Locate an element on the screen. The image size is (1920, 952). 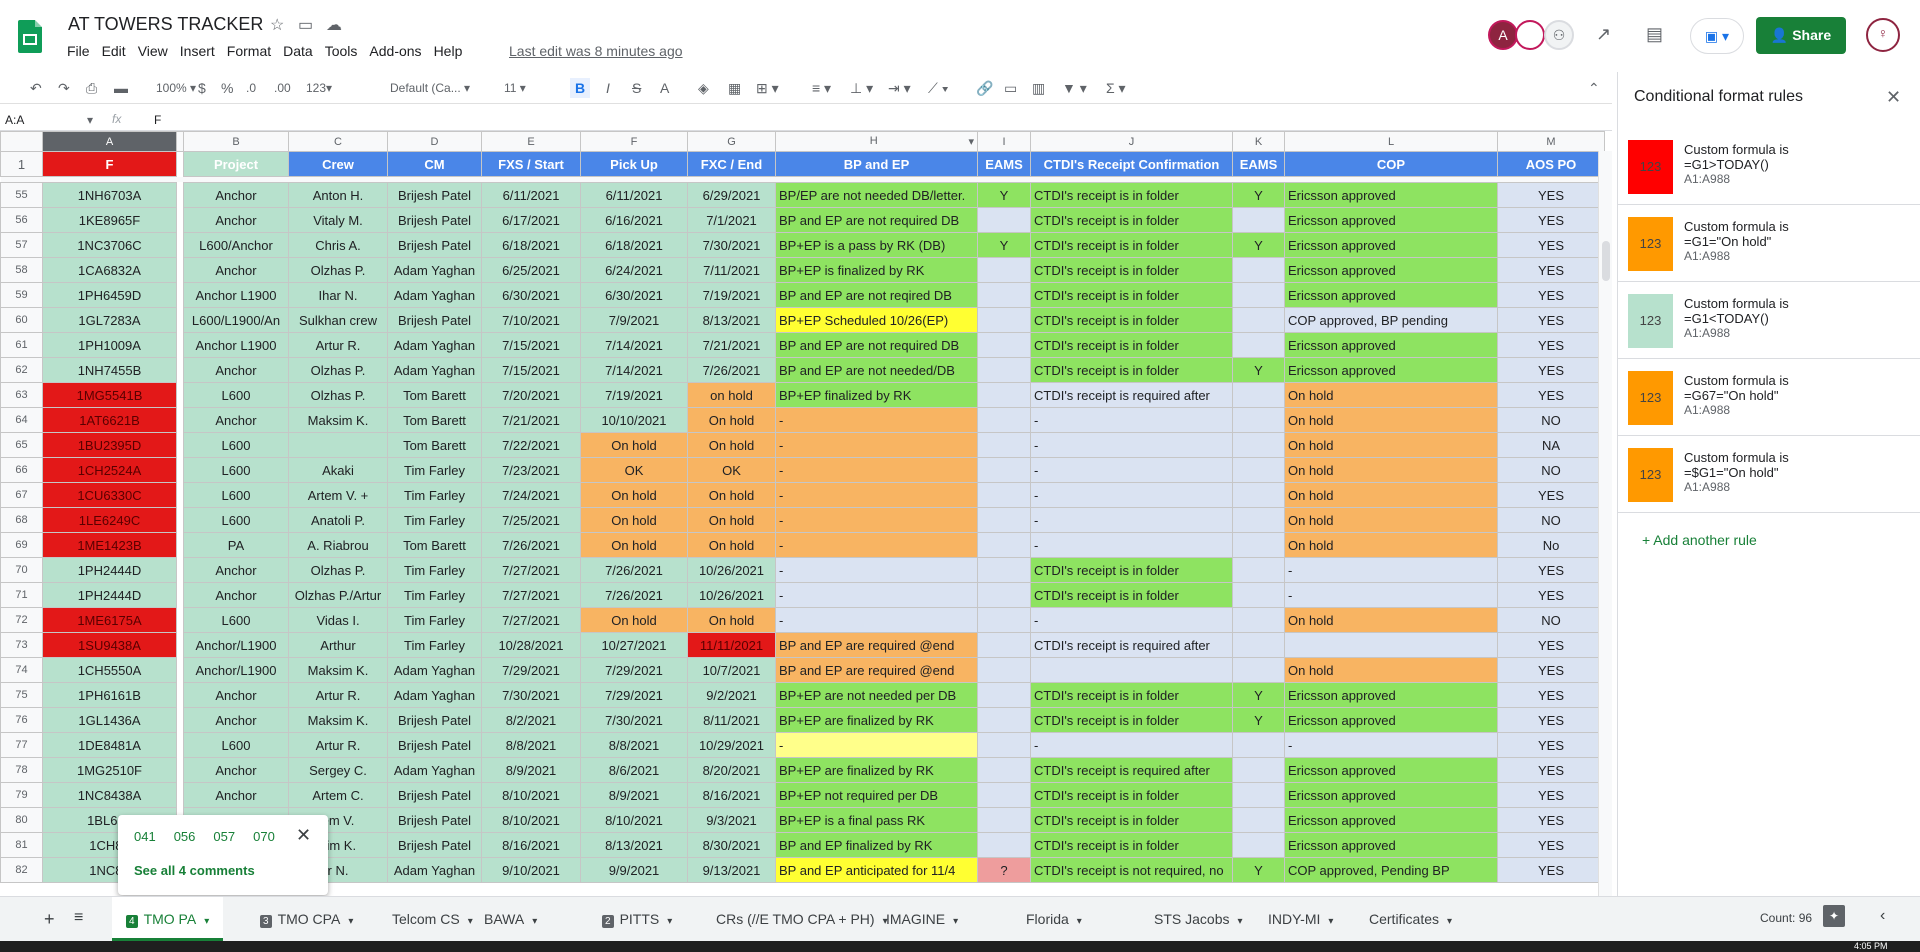
cell-pick-up: 7/30/2021 is located at coordinates (634, 720).